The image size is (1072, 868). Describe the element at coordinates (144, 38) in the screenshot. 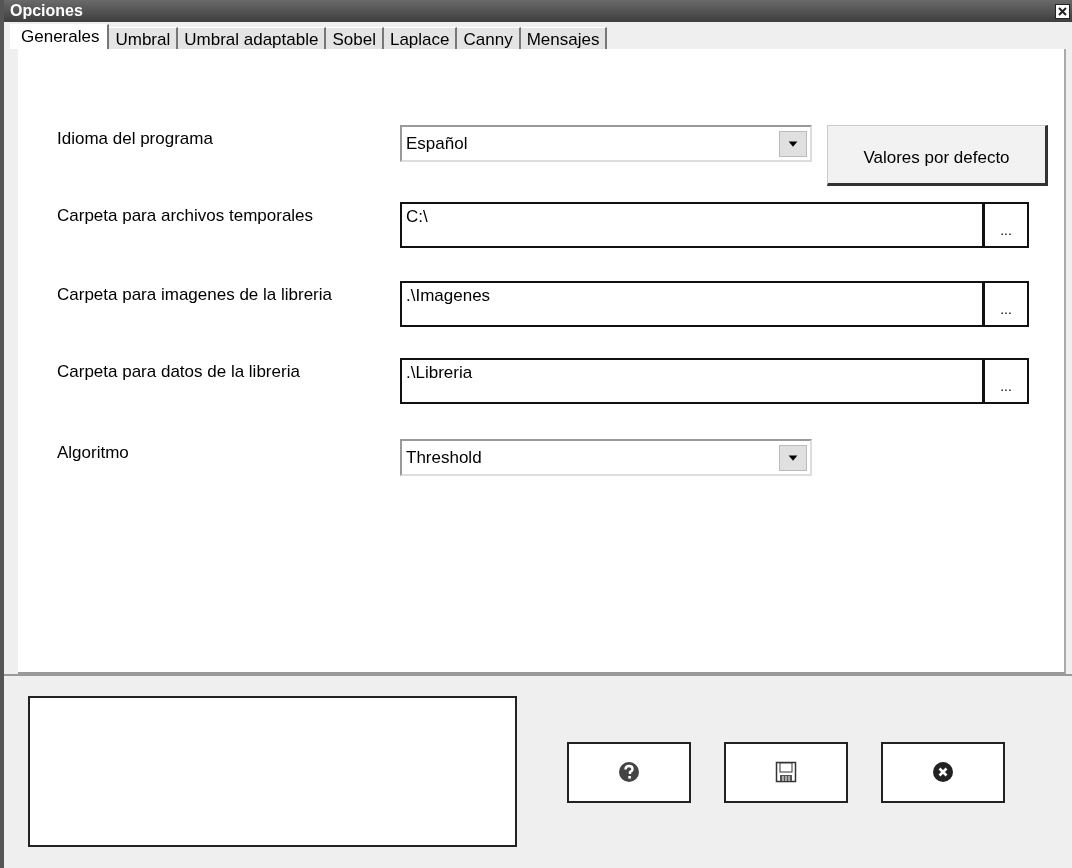

I see `tab: Umbral` at that location.